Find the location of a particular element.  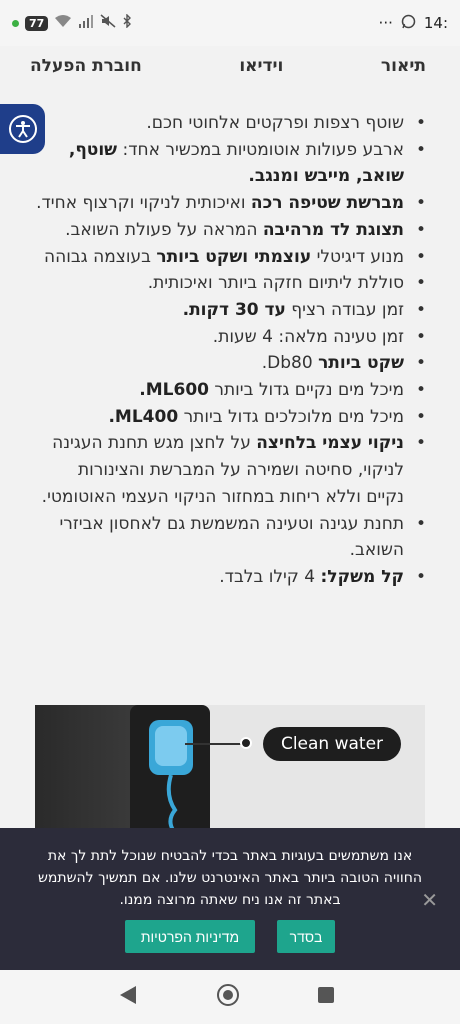

feature-text: ארבע פעולות אוטומטיות במכשיר אחד: is located at coordinates (260, 149).